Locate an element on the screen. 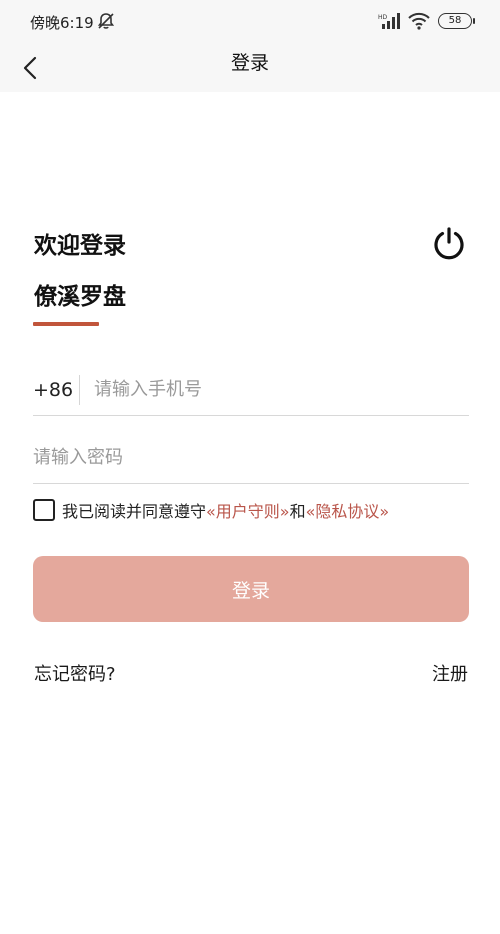 Image resolution: width=500 pixels, height=934 pixels. battery-icon: 58 is located at coordinates (456, 21).